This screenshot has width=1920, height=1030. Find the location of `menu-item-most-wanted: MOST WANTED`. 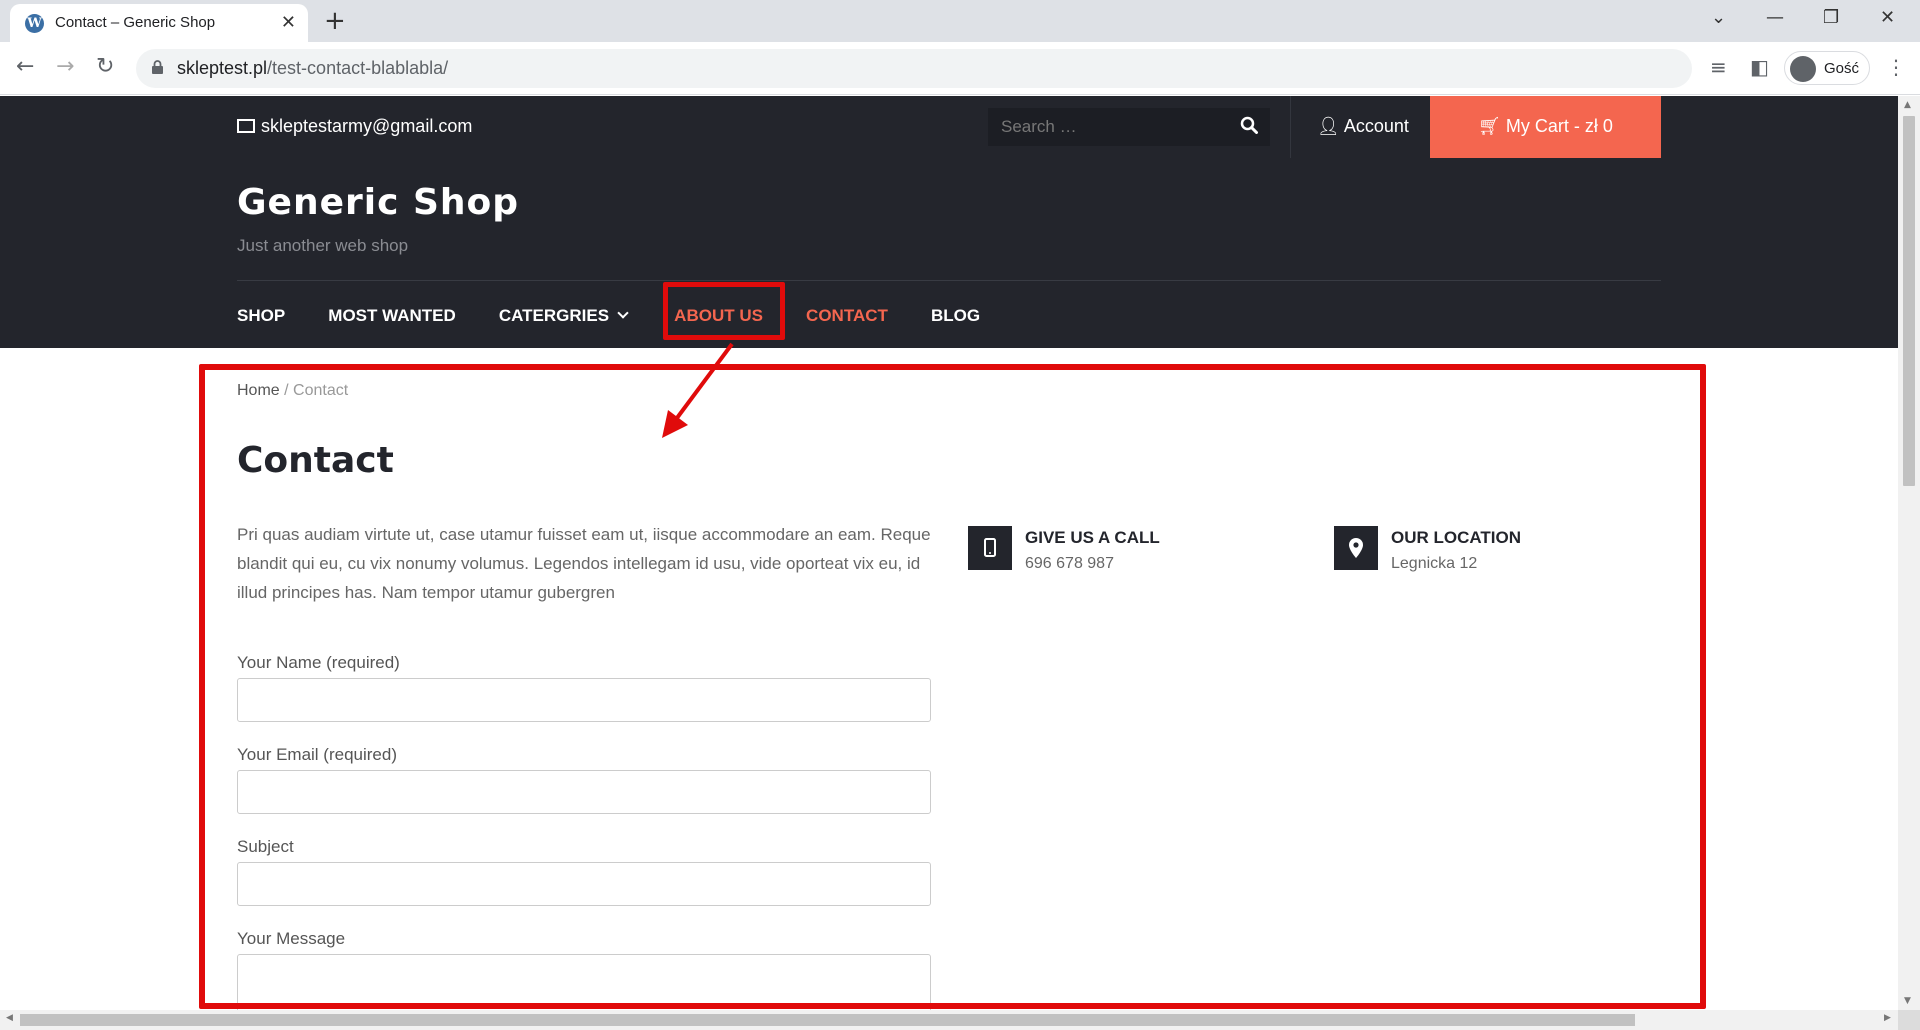

menu-item-most-wanted: MOST WANTED is located at coordinates (392, 316).